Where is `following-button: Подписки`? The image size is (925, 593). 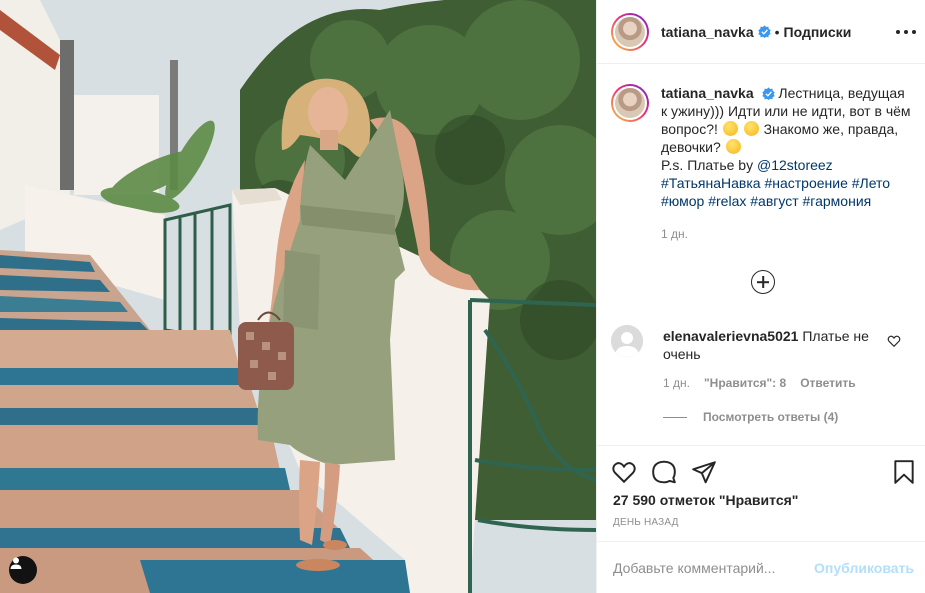
following-button: Подписки is located at coordinates (818, 32).